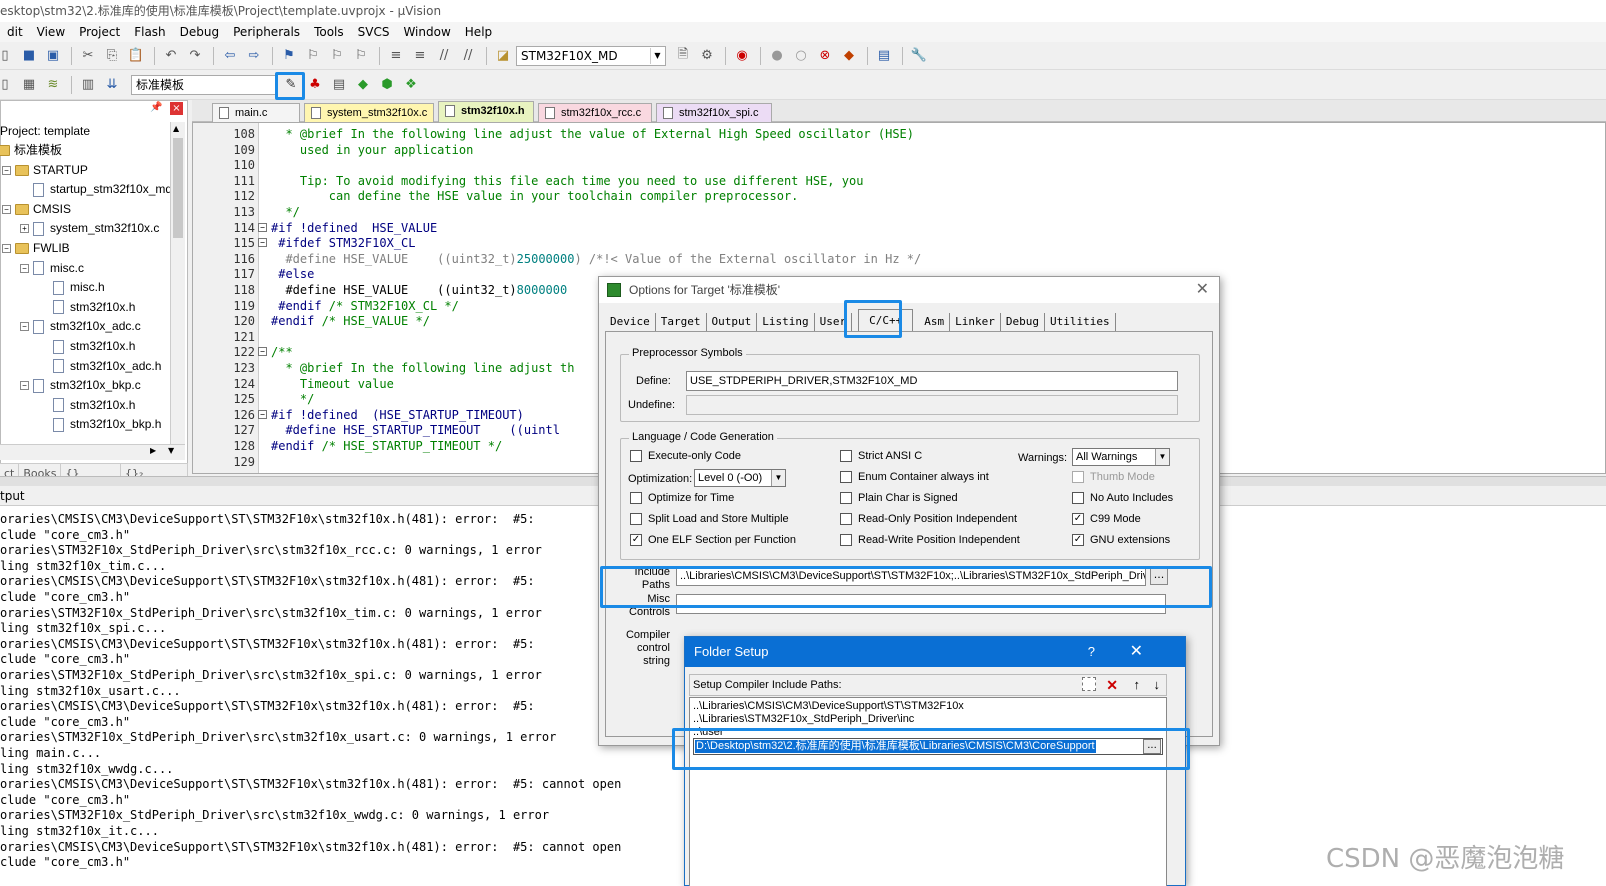 This screenshot has height=886, width=1606. I want to click on batch-build-icon: ▥, so click(88, 85).